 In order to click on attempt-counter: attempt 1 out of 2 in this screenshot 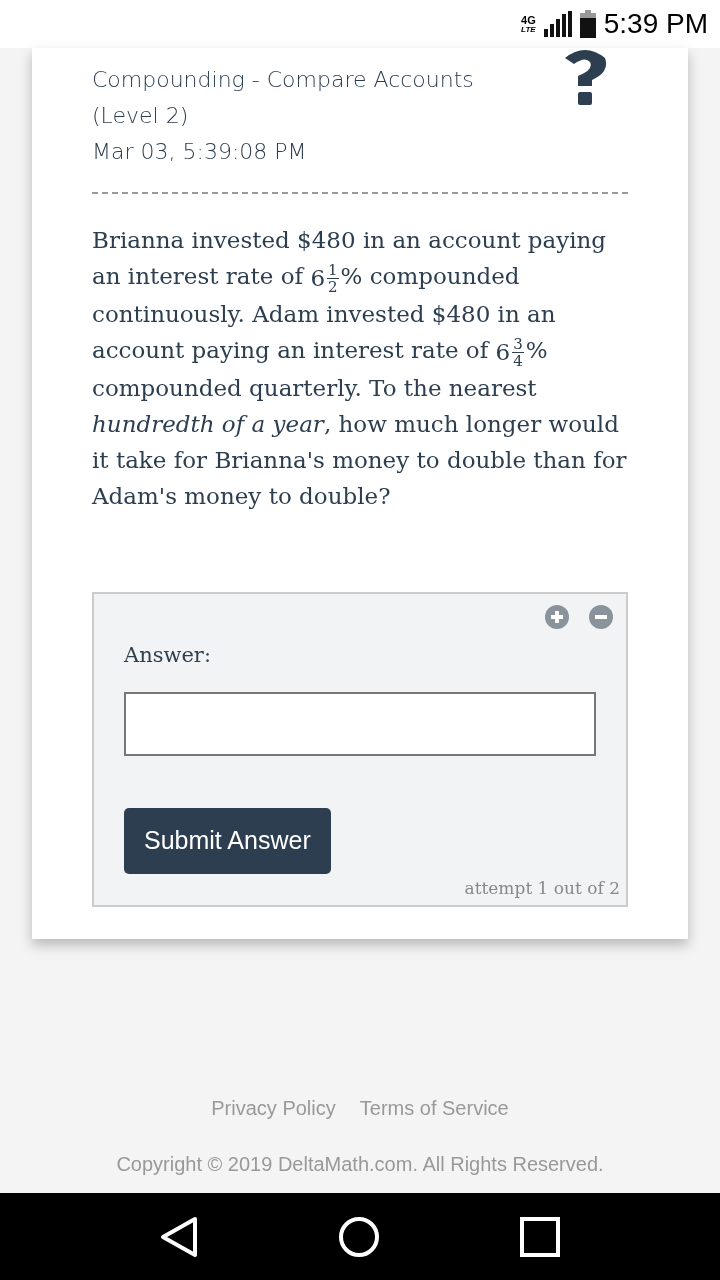, I will do `click(542, 888)`.